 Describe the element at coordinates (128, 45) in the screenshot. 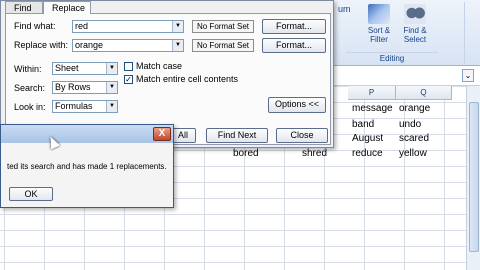

I see `replace-with-input: orange ▼` at that location.